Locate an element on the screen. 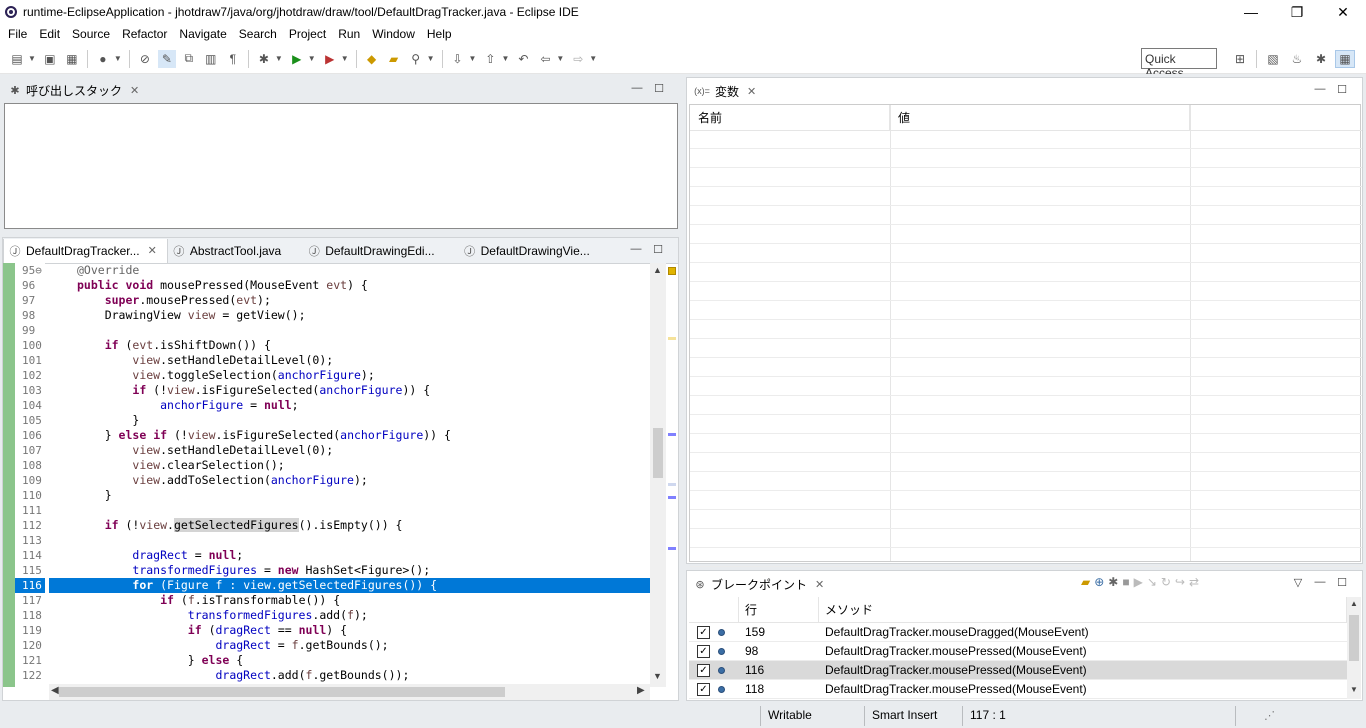 This screenshot has width=1366, height=728. stop-icon: ■ is located at coordinates (1125, 582).